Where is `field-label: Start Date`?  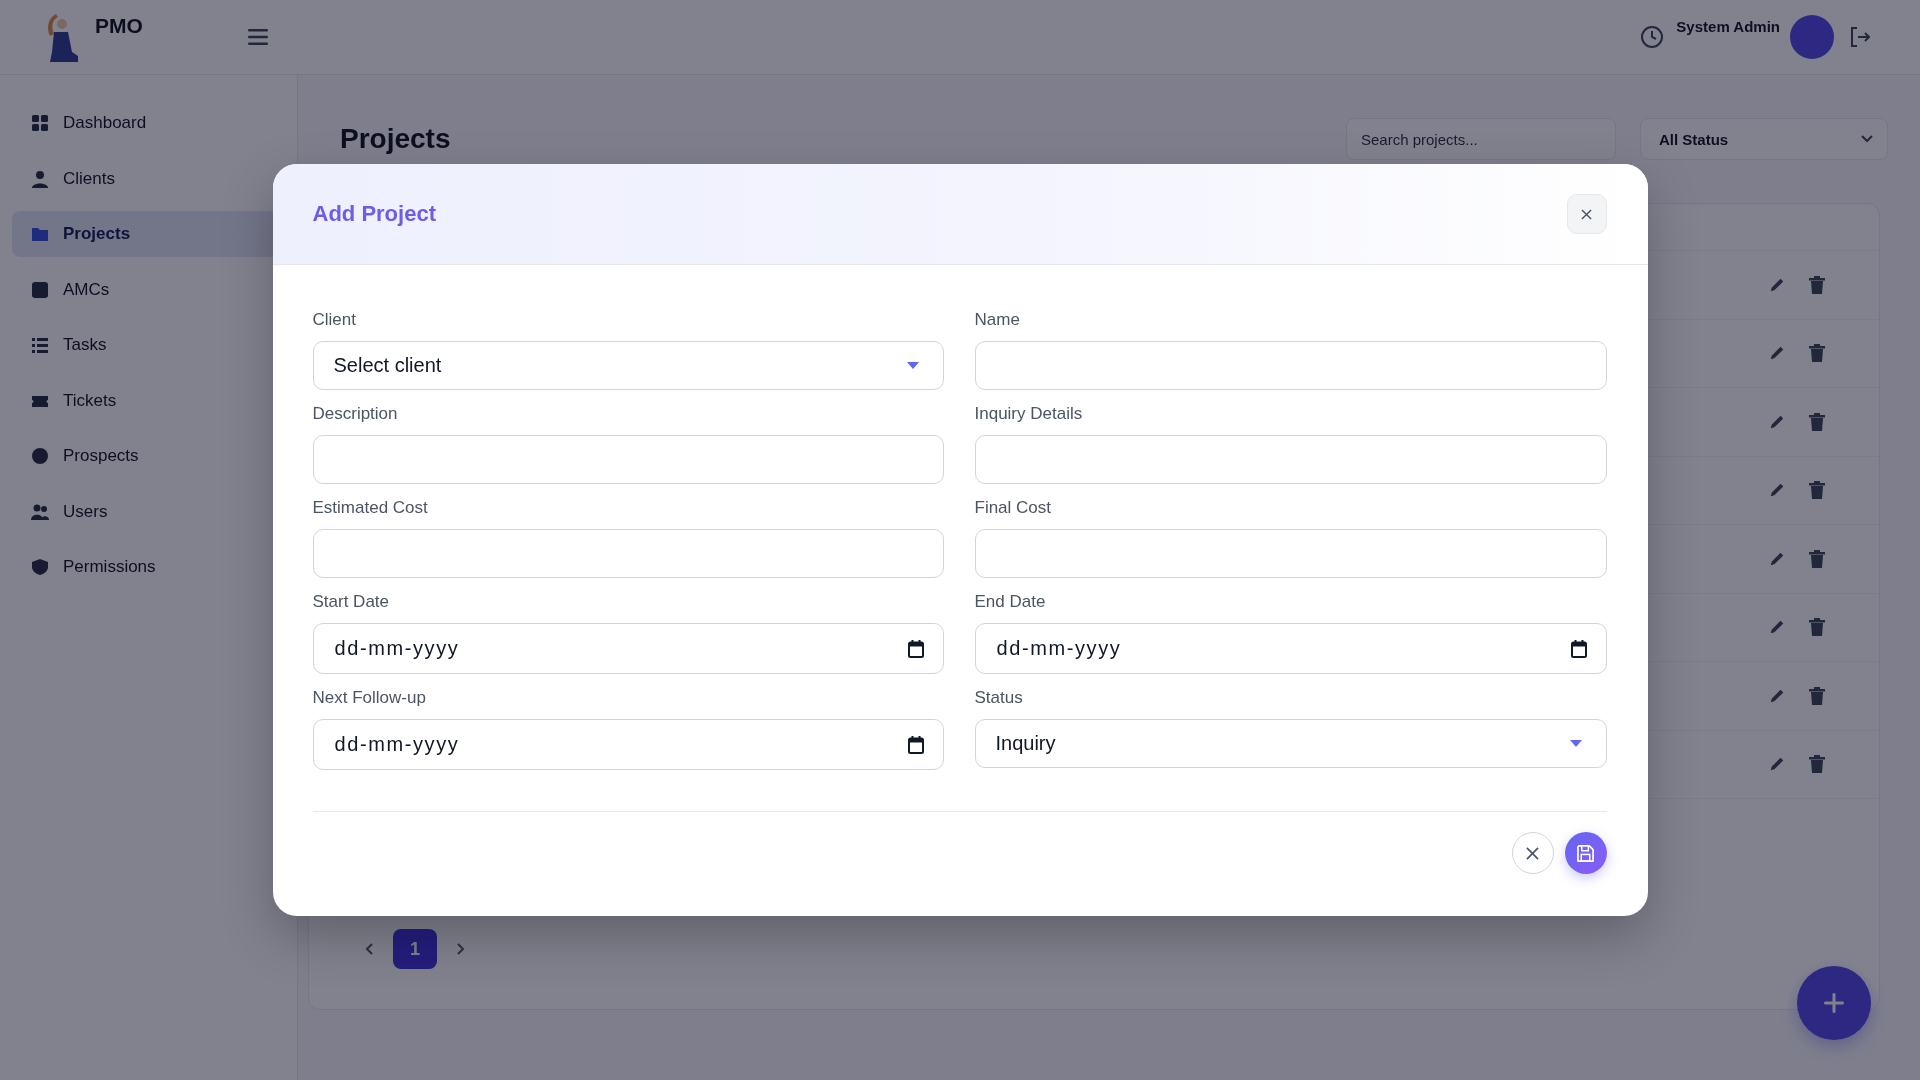 field-label: Start Date is located at coordinates (351, 601).